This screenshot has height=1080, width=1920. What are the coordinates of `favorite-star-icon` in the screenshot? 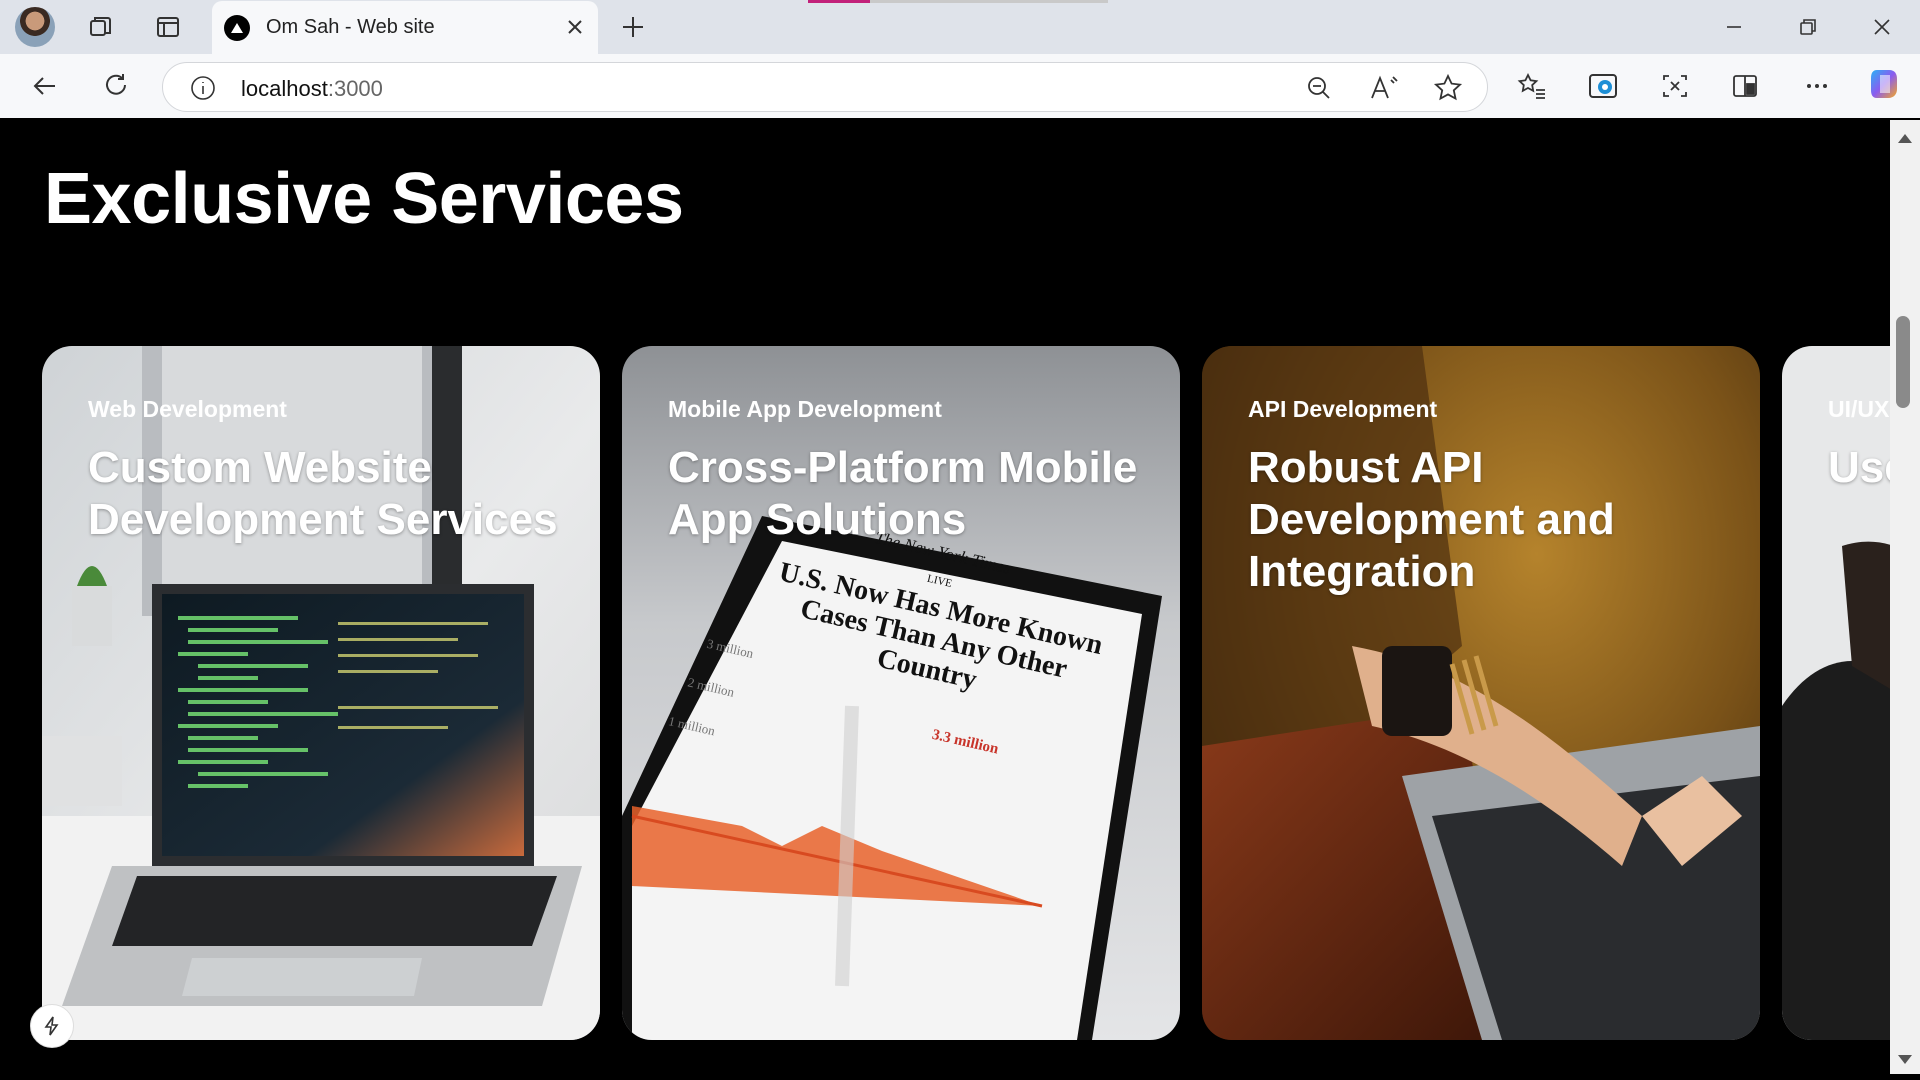 It's located at (1448, 90).